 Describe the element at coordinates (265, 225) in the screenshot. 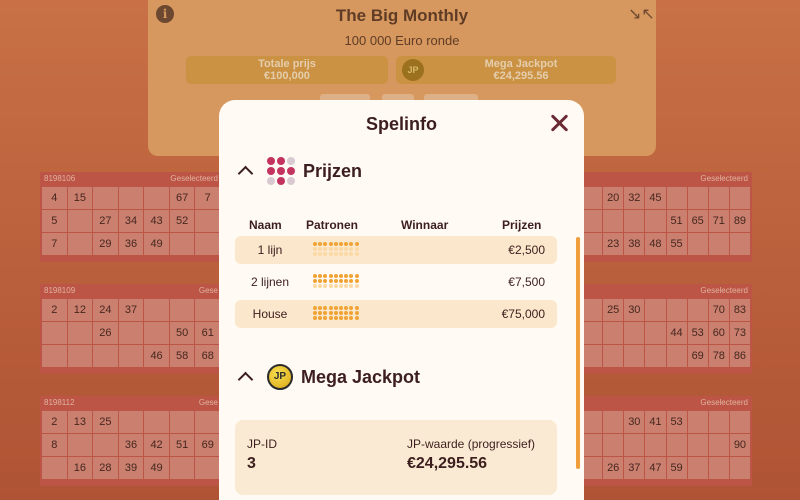

I see `col-name: Naam` at that location.